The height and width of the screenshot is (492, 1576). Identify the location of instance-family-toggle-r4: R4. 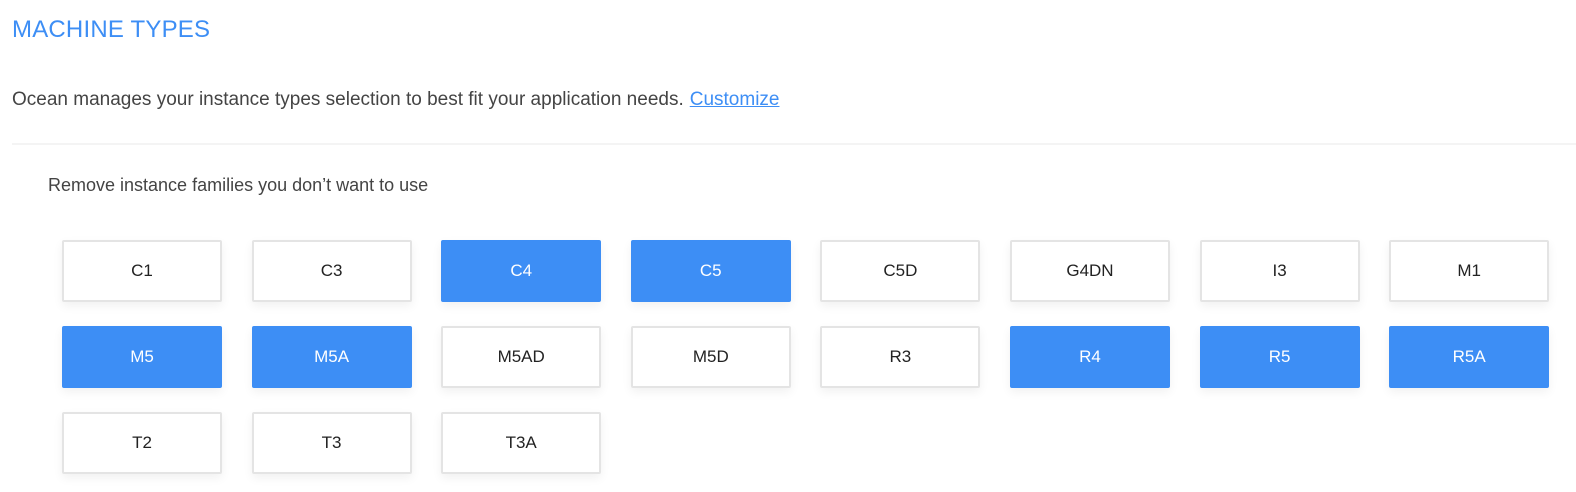
(1089, 357).